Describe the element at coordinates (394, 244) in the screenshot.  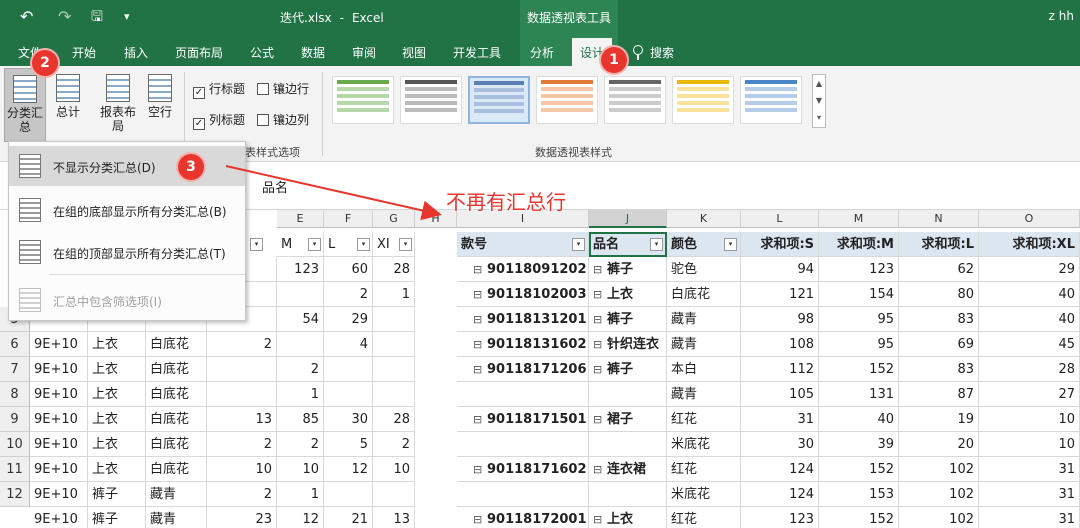
I see `table-header-cell: XI ▾` at that location.